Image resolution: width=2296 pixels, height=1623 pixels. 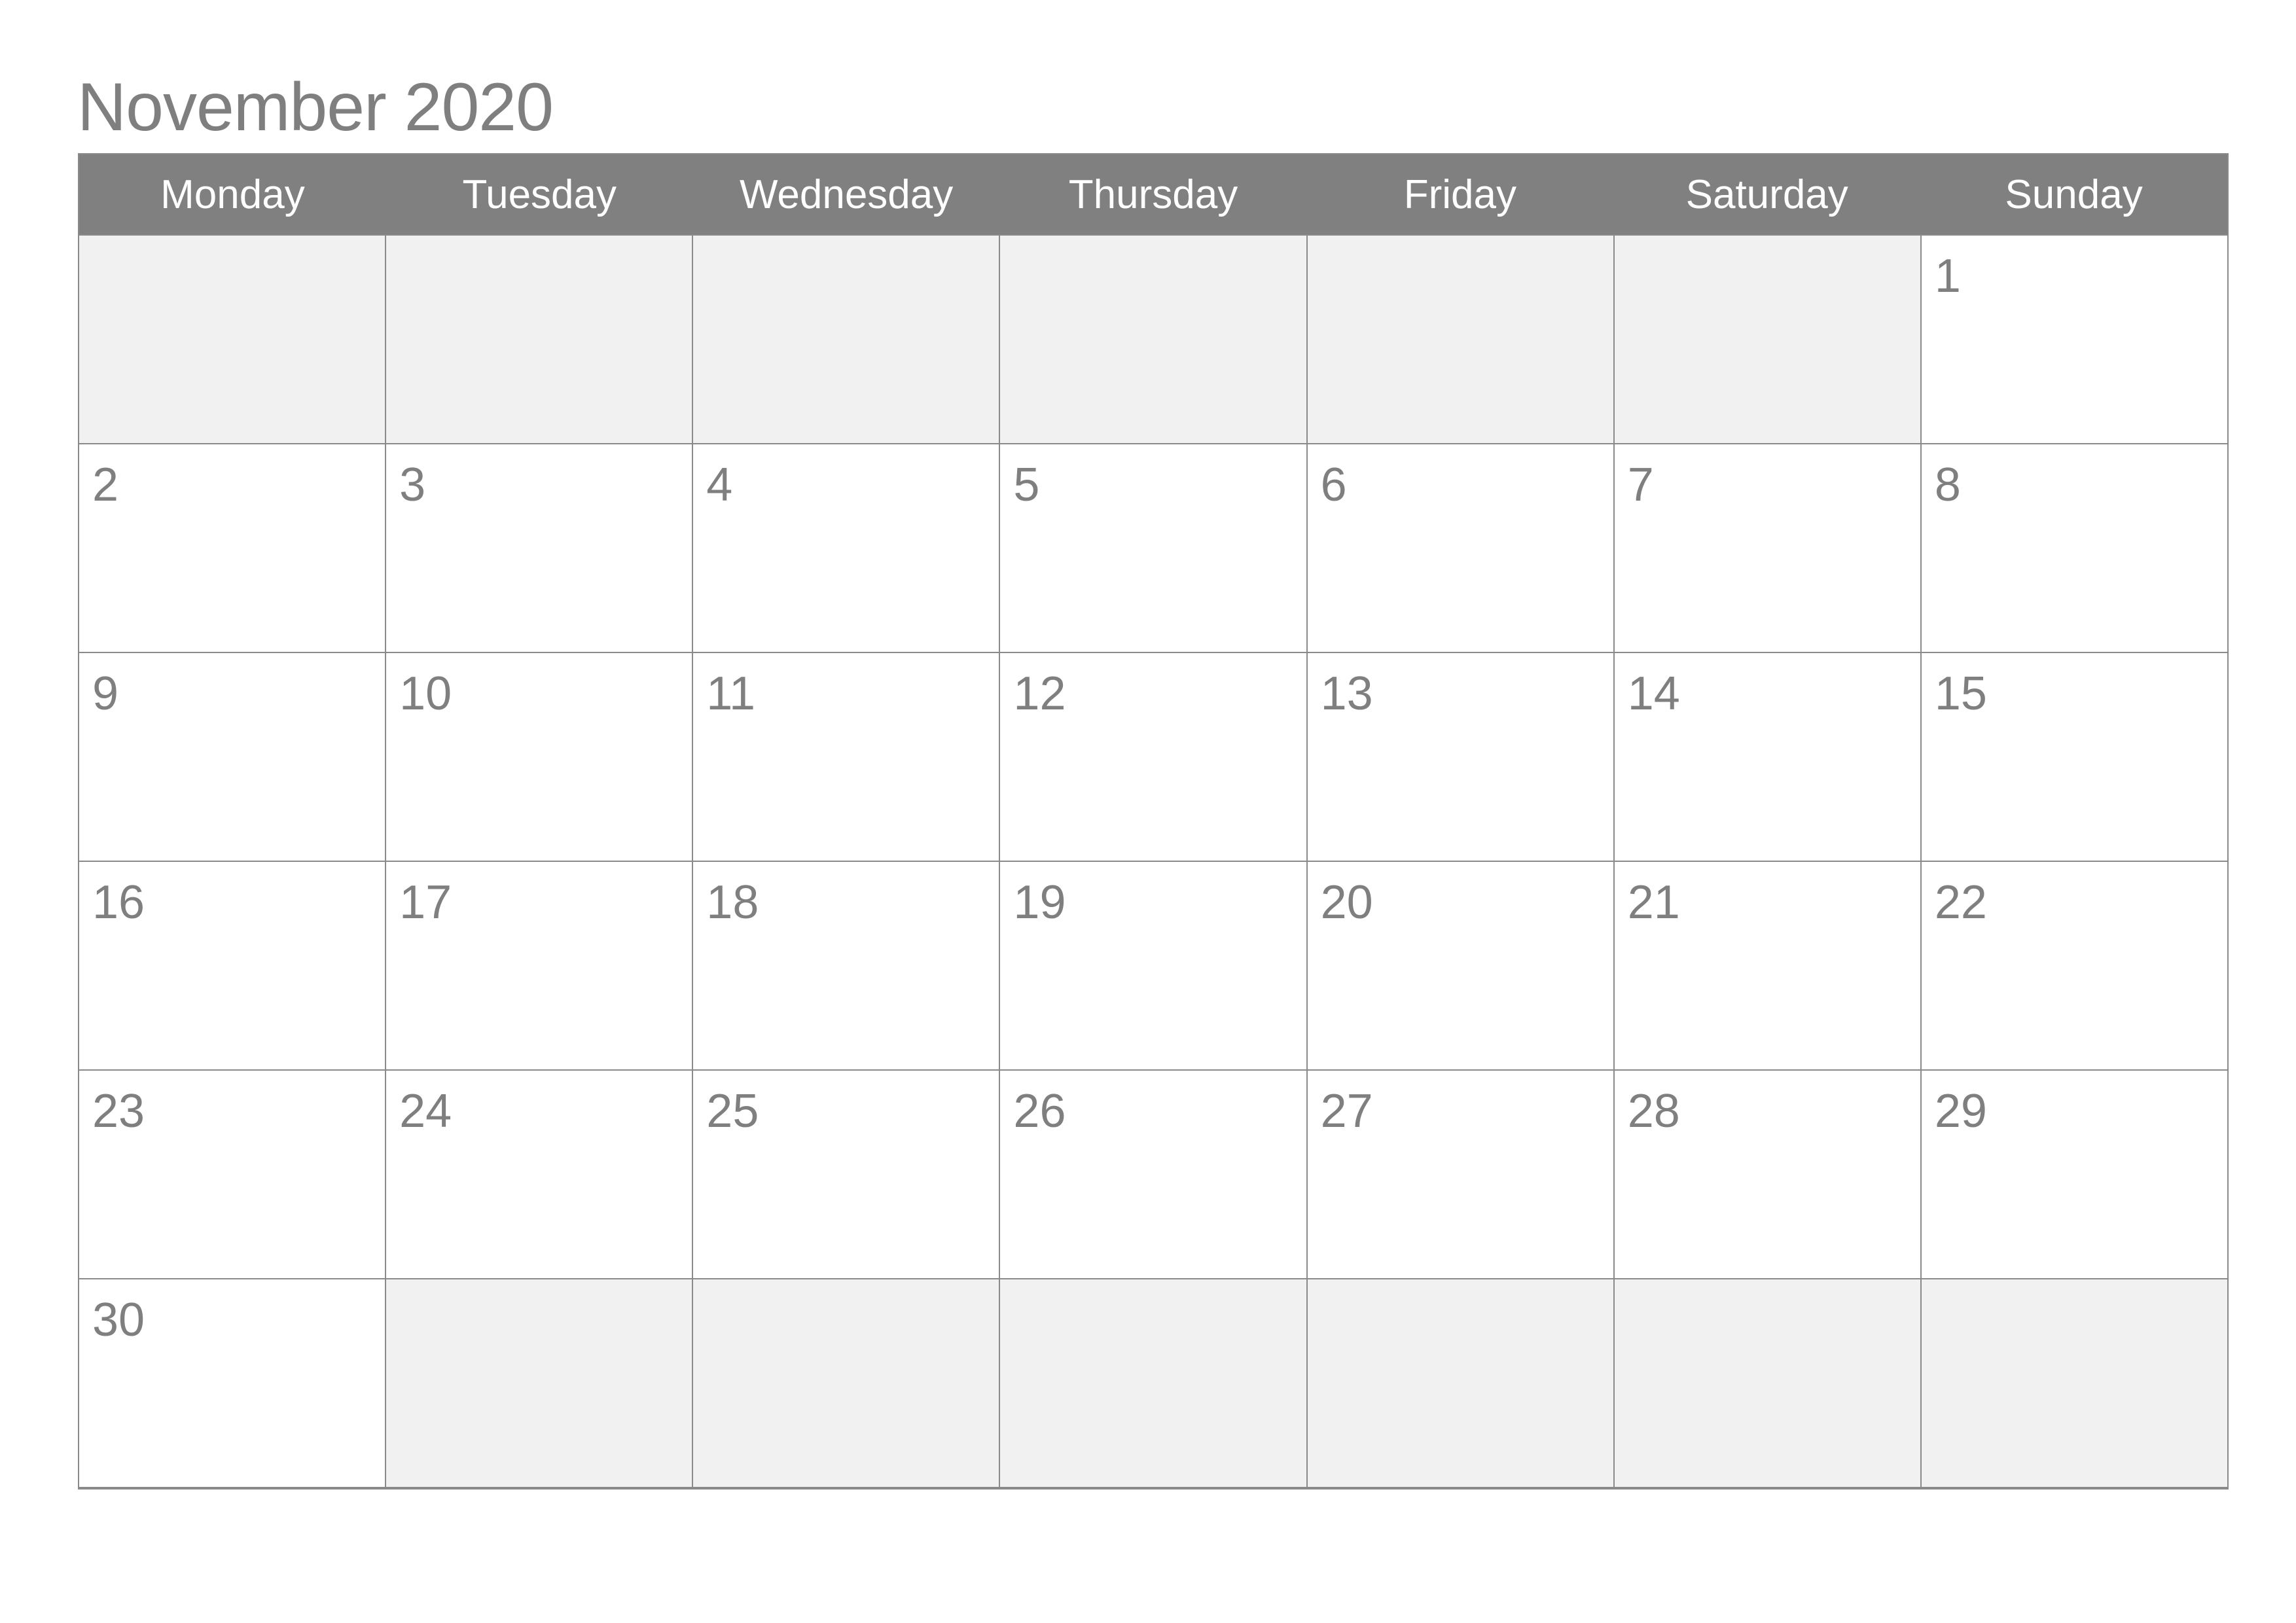 I want to click on day-number: 28, so click(x=1653, y=1111).